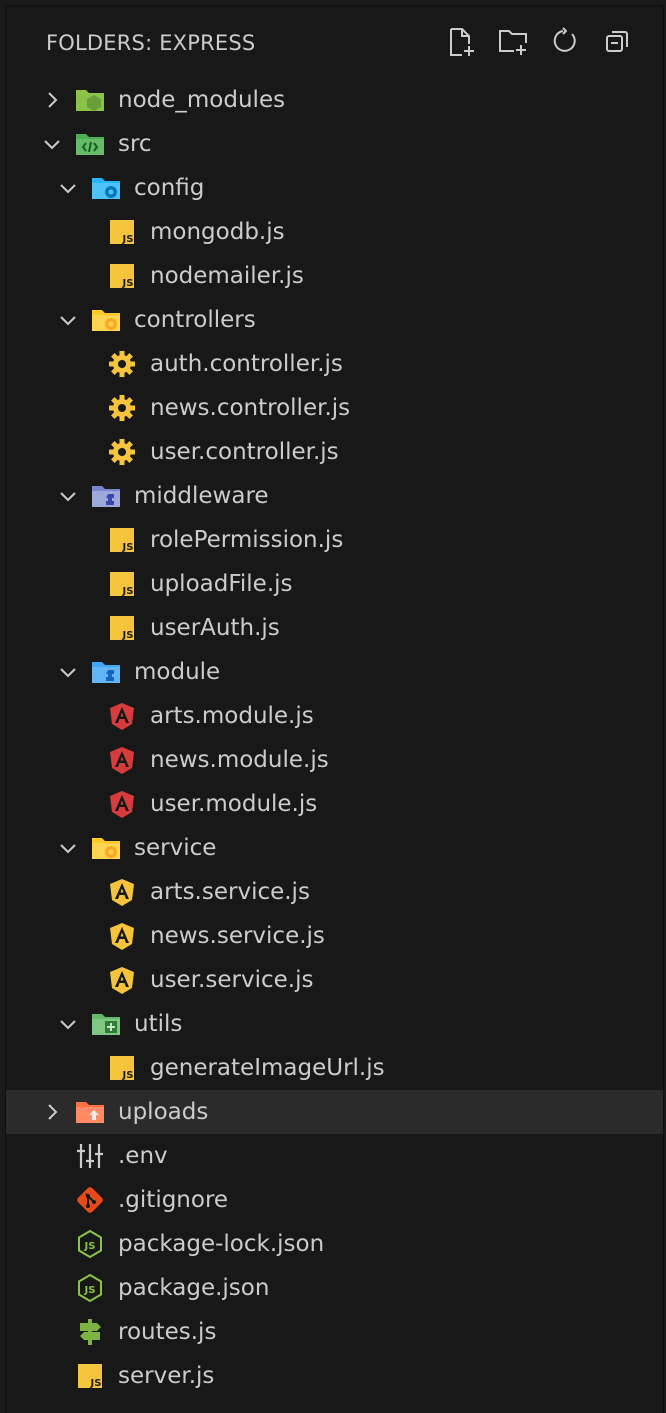 This screenshot has height=1413, width=666. What do you see at coordinates (90, 1332) in the screenshot?
I see `routes-icon` at bounding box center [90, 1332].